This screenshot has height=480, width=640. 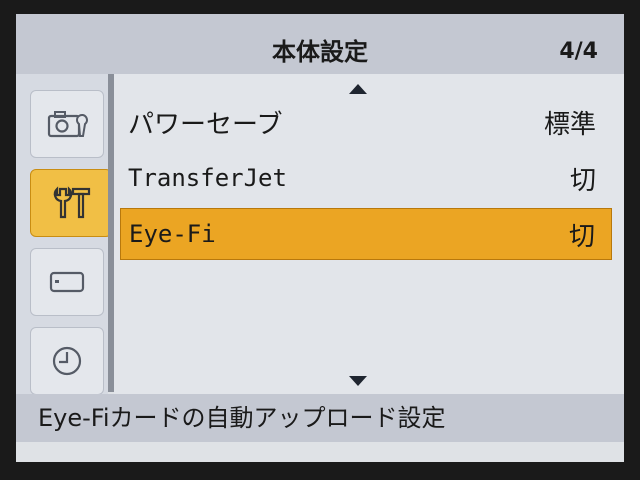 I want to click on menu-item-label: Eye-Fi, so click(x=172, y=234).